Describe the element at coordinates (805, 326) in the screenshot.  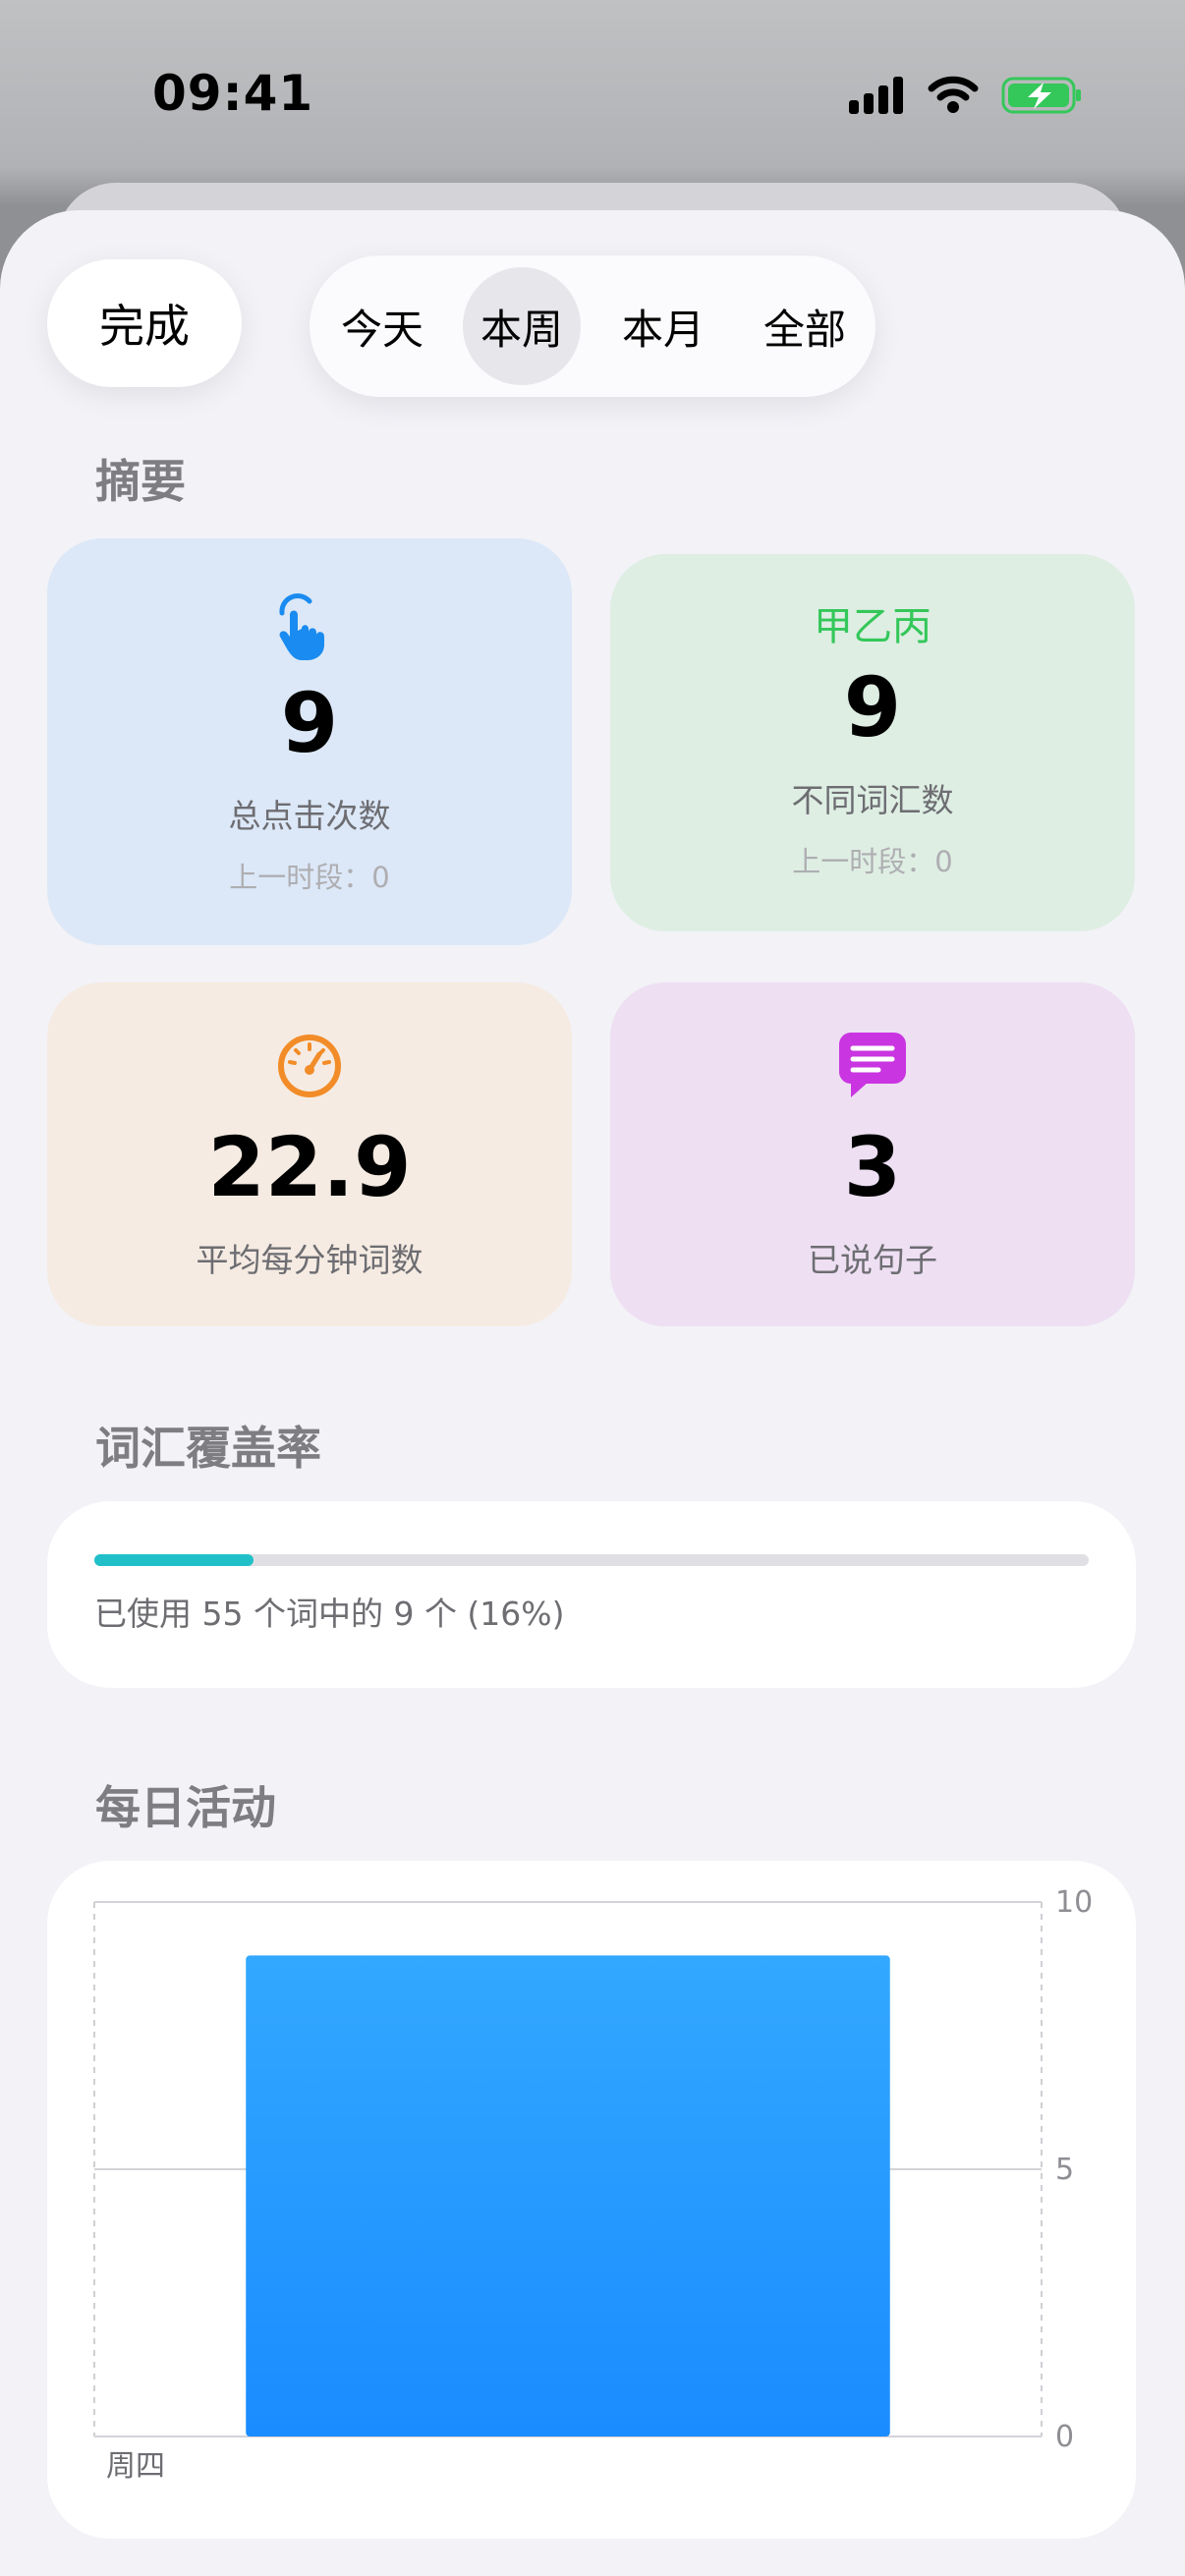
I see `segment-all: 全部` at that location.